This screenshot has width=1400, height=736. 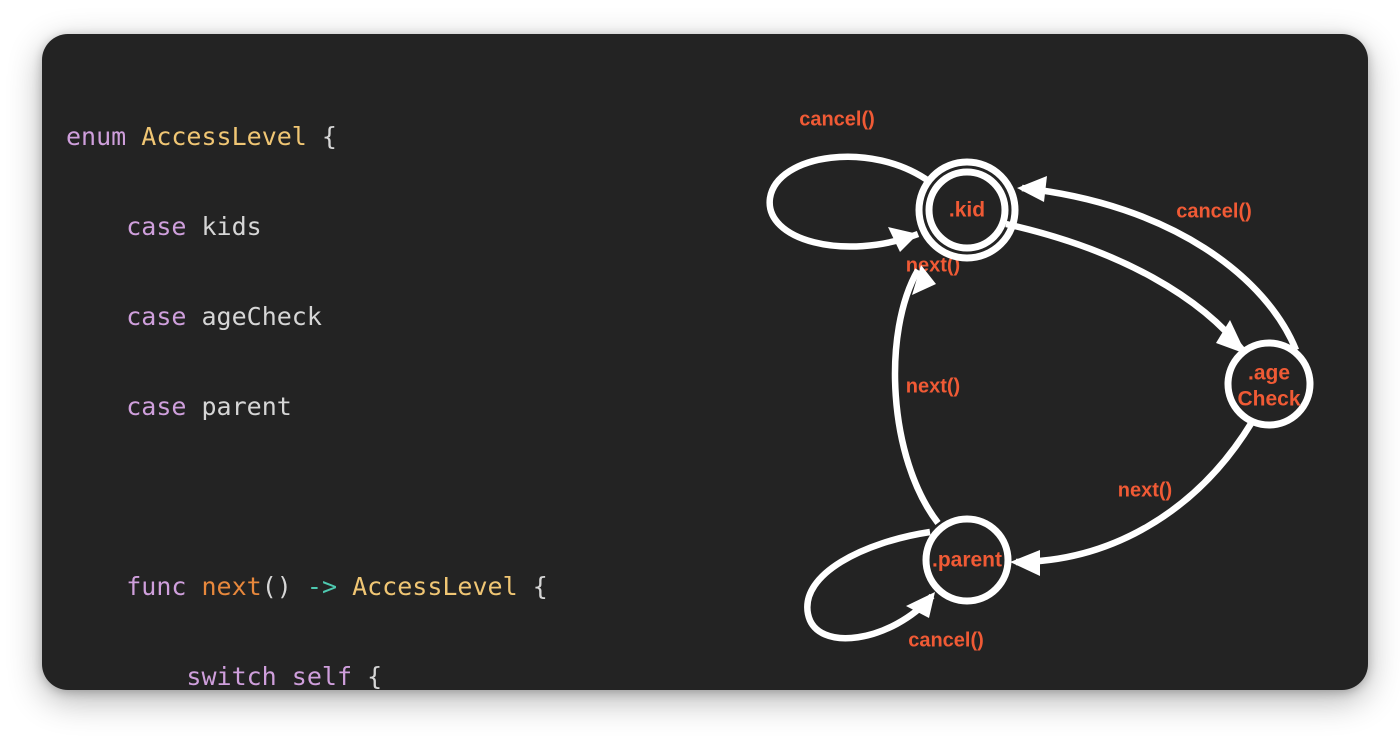 What do you see at coordinates (209, 406) in the screenshot?
I see `code-line: case parent` at bounding box center [209, 406].